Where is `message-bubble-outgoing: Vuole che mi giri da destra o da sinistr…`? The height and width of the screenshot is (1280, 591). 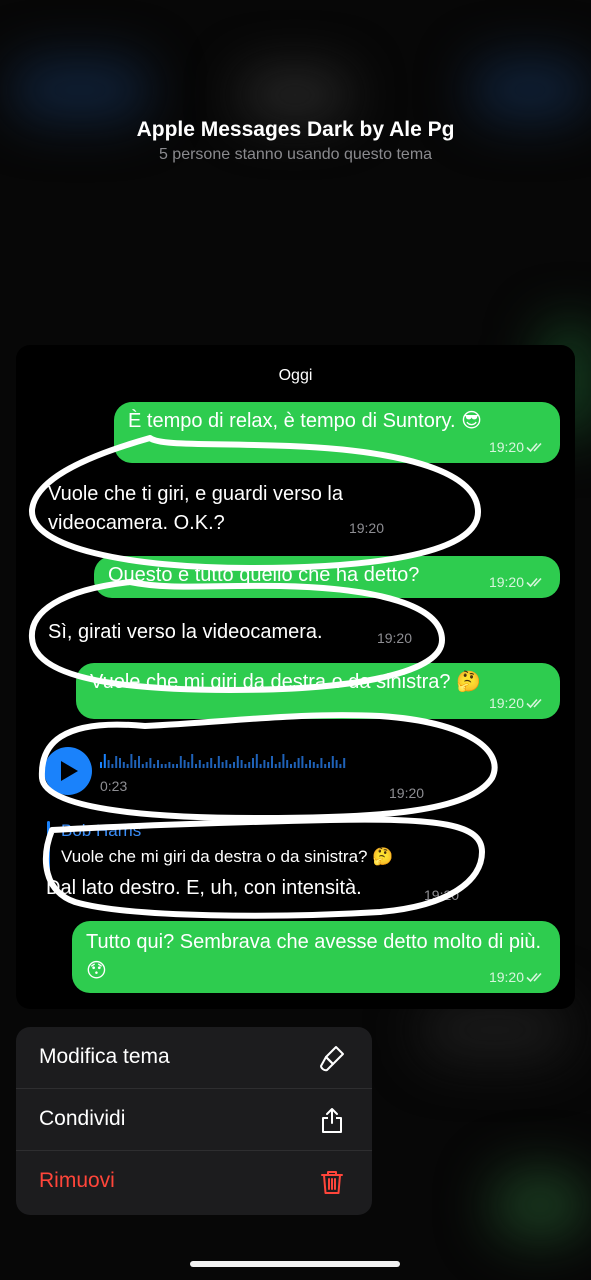
message-bubble-outgoing: Vuole che mi giri da destra o da sinistr… is located at coordinates (318, 691).